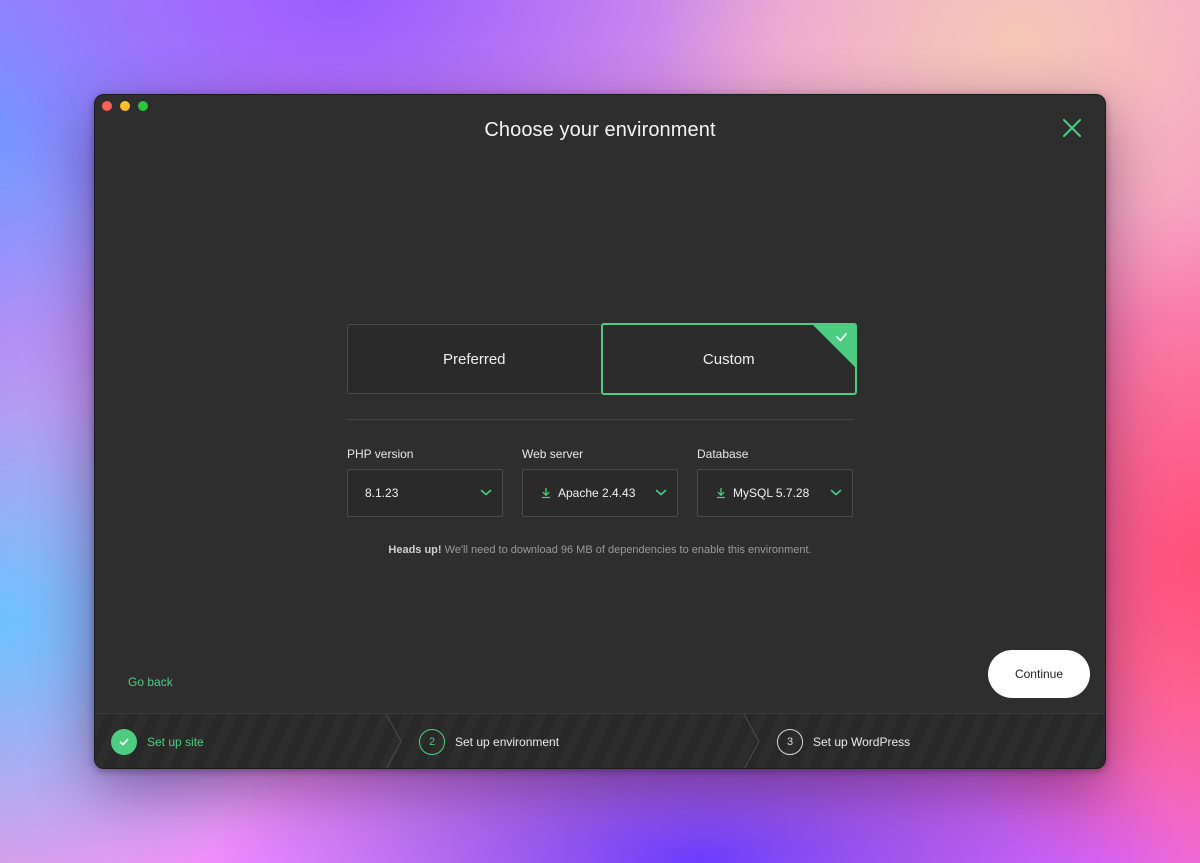  I want to click on preferred-option-label: Preferred, so click(474, 359).